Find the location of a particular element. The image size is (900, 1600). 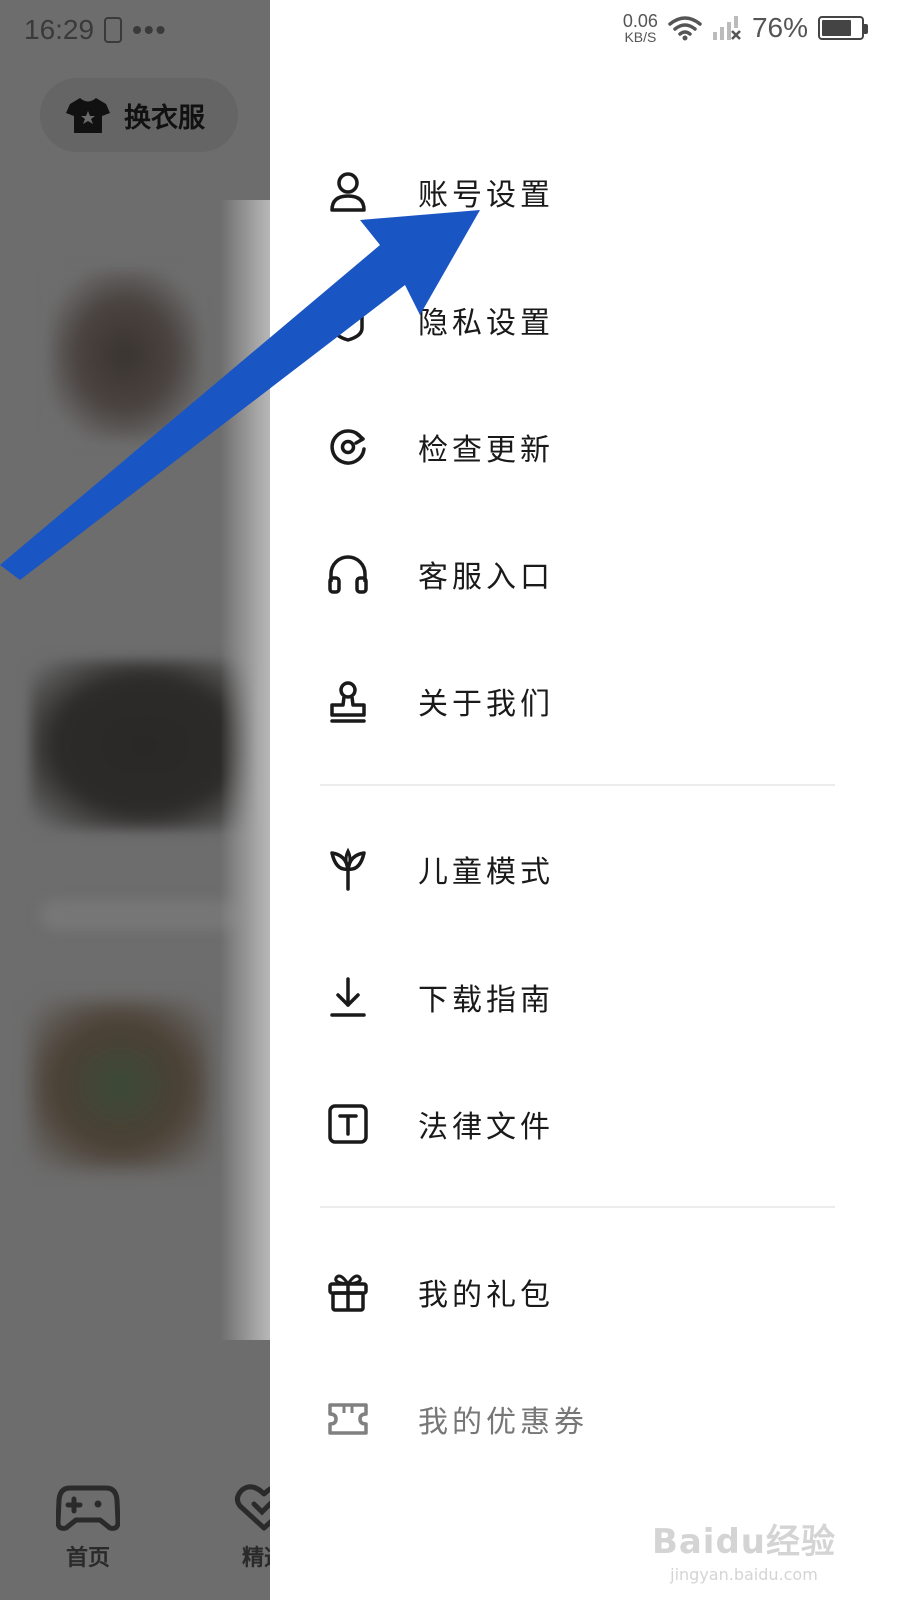

status-bar-right: 0.06 KB/S 76% is located at coordinates (745, 28).